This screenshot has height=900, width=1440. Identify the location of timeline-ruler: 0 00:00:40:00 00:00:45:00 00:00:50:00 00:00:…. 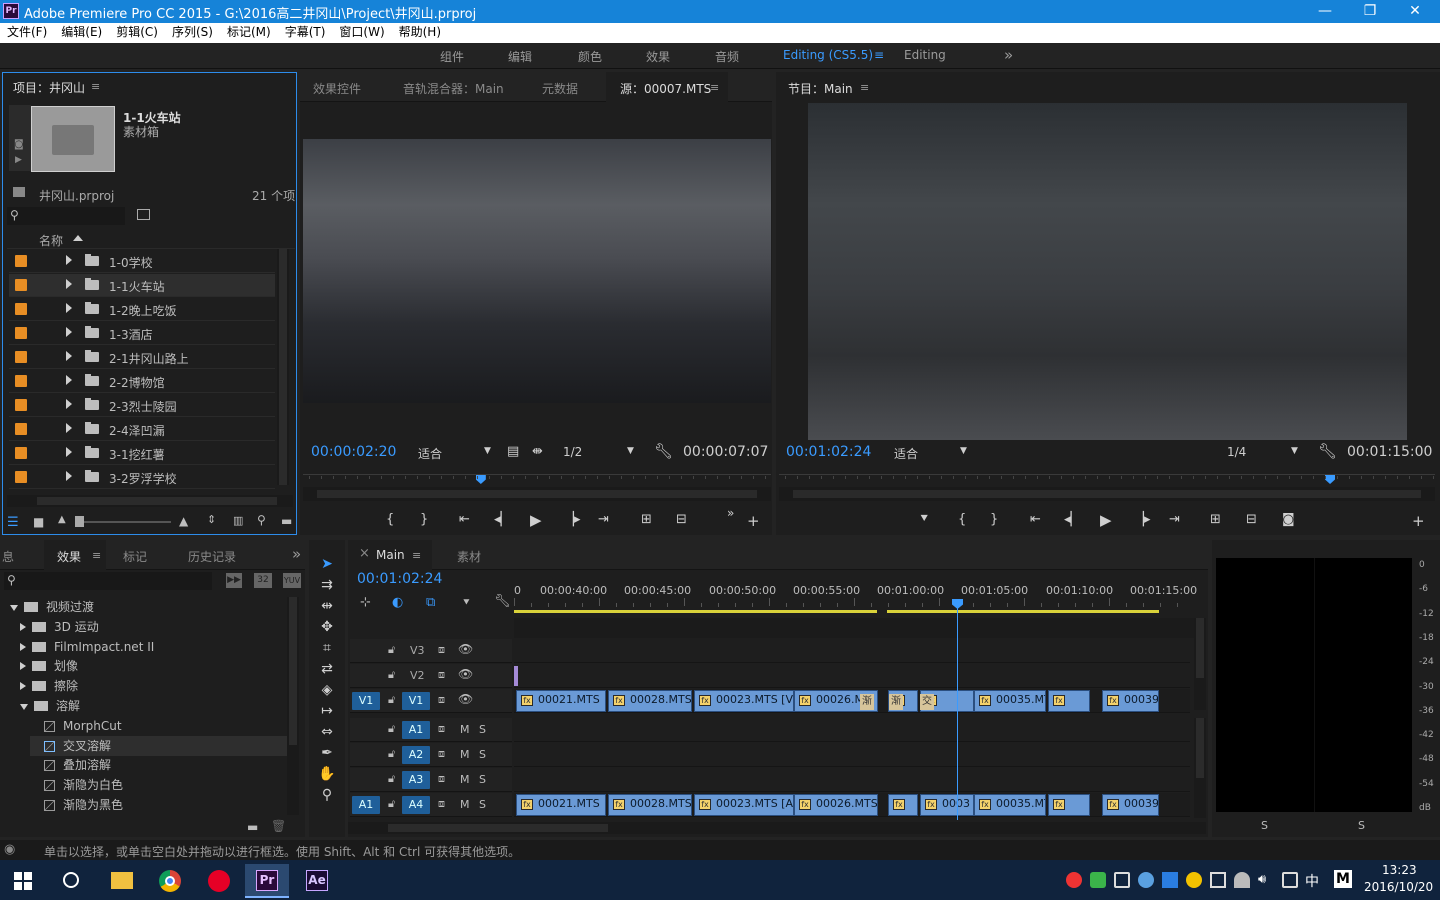
(855, 597).